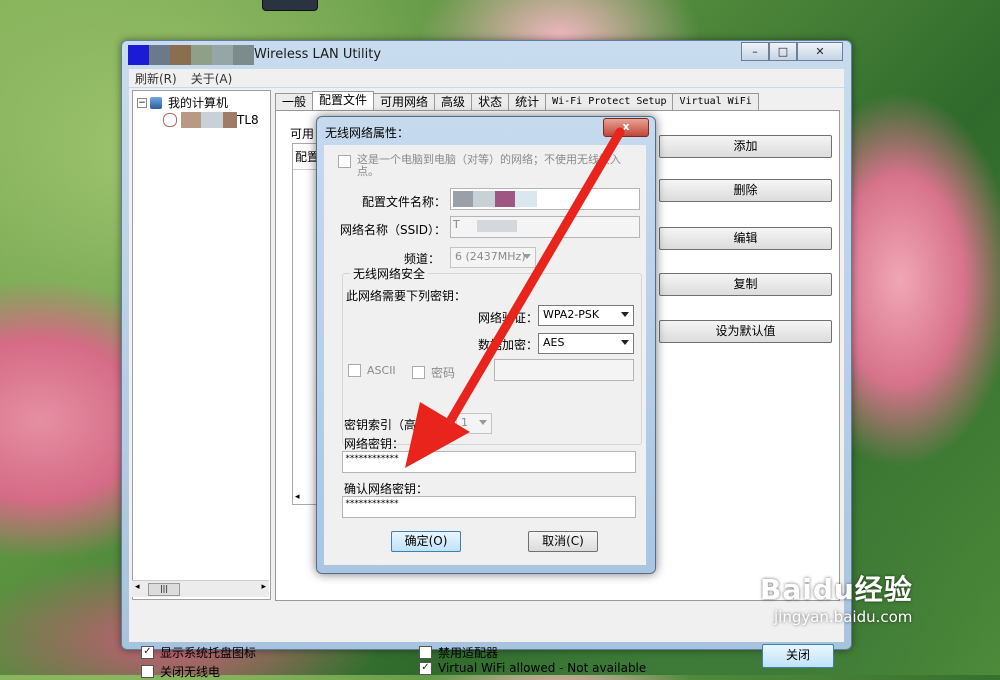 The image size is (1000, 680). Describe the element at coordinates (843, 617) in the screenshot. I see `watermark-url: jingyan.baidu.com` at that location.